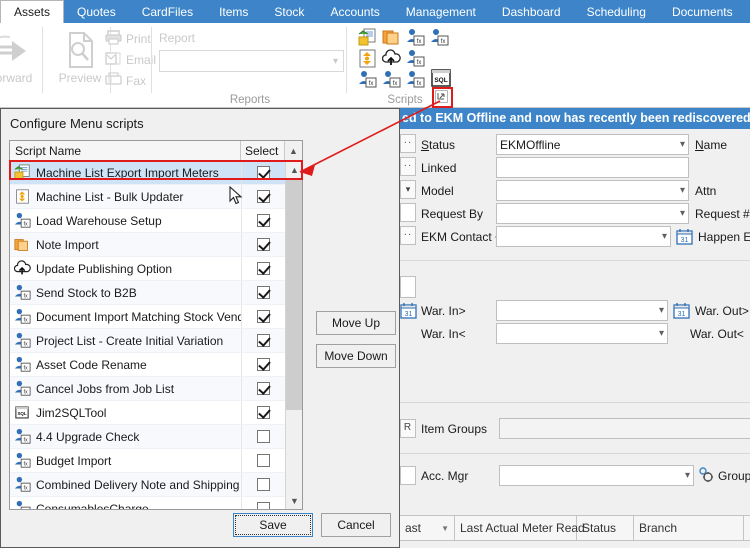 Image resolution: width=750 pixels, height=548 pixels. I want to click on cloud-upload-icon, so click(391, 58).